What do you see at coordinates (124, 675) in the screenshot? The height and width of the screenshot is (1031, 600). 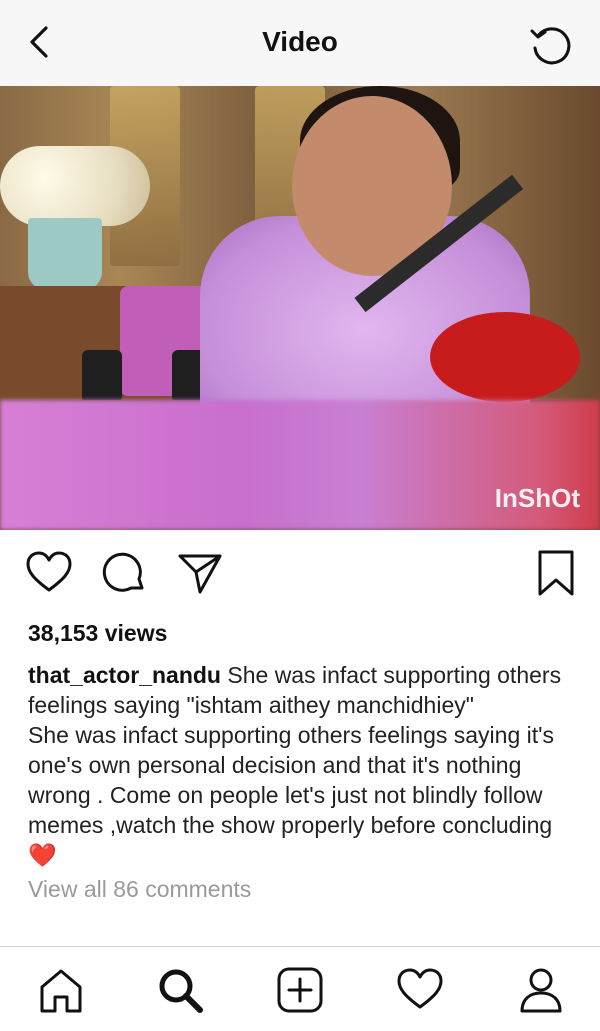 I see `username-link: that_actor_nandu` at bounding box center [124, 675].